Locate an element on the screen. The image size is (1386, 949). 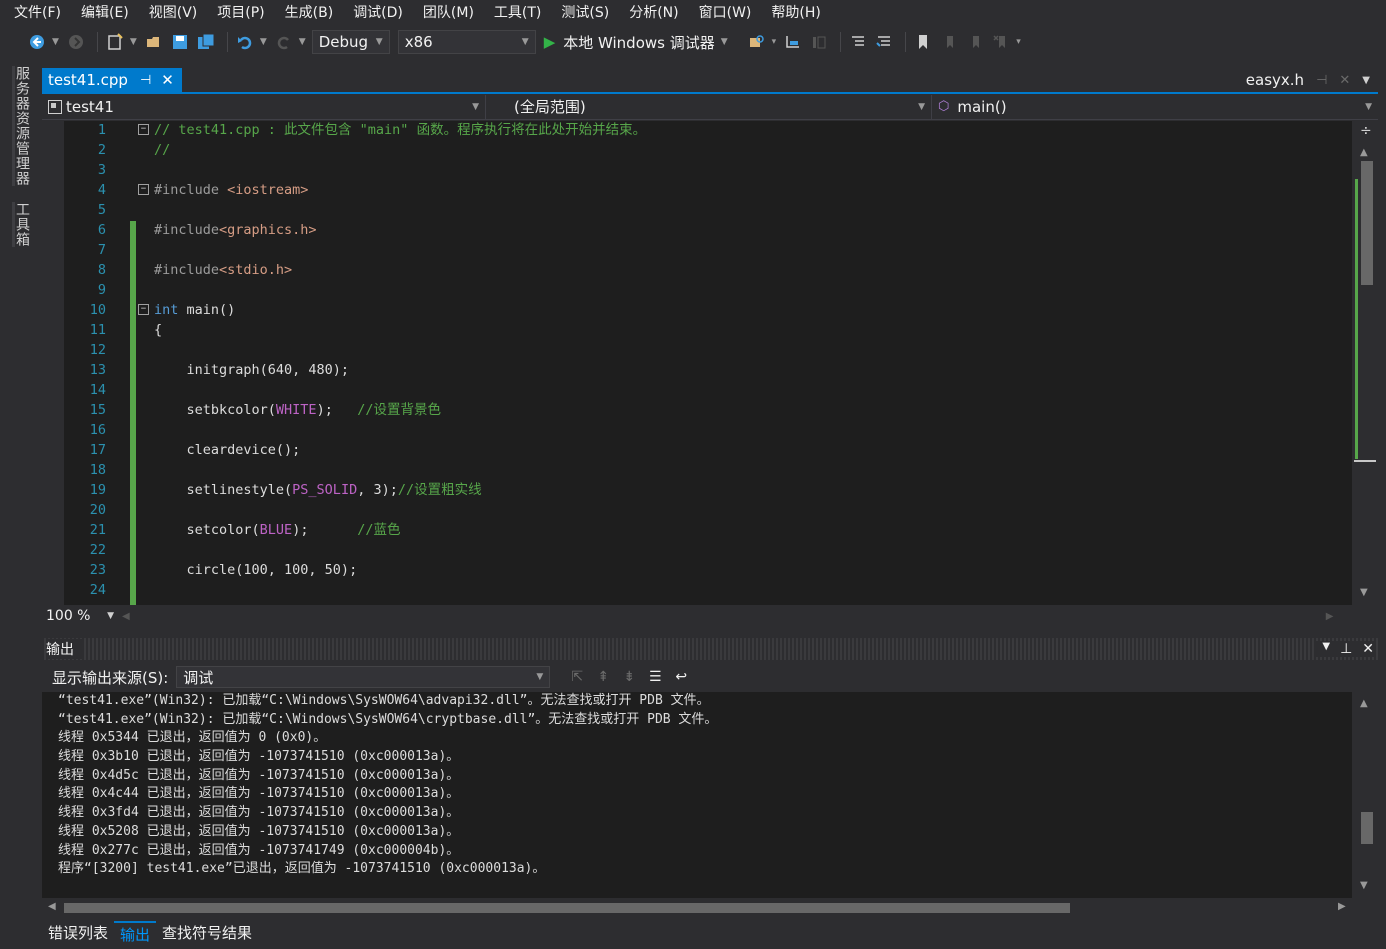
clear-bookmarks-icon is located at coordinates (1001, 42).